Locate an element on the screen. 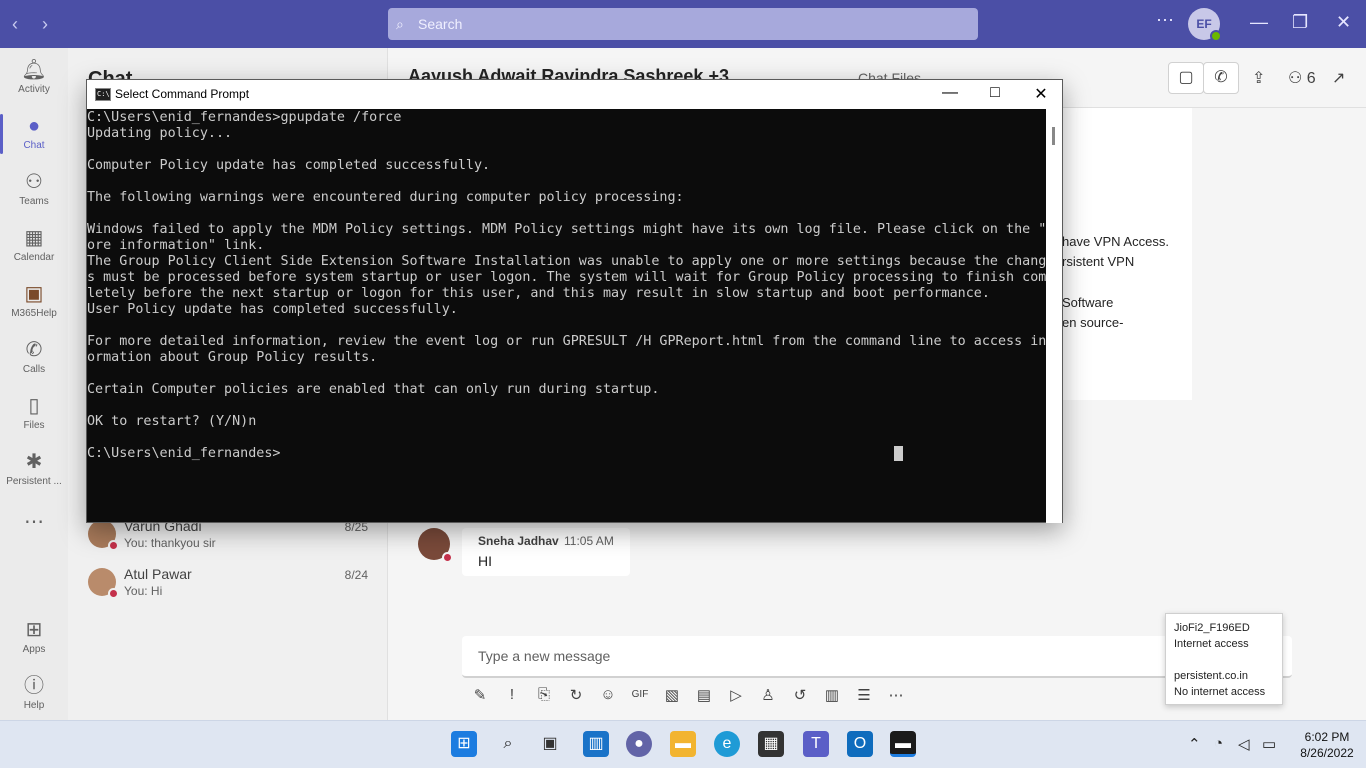 This screenshot has height=768, width=1366. rail-item-files: ▯ Files is located at coordinates (34, 412).